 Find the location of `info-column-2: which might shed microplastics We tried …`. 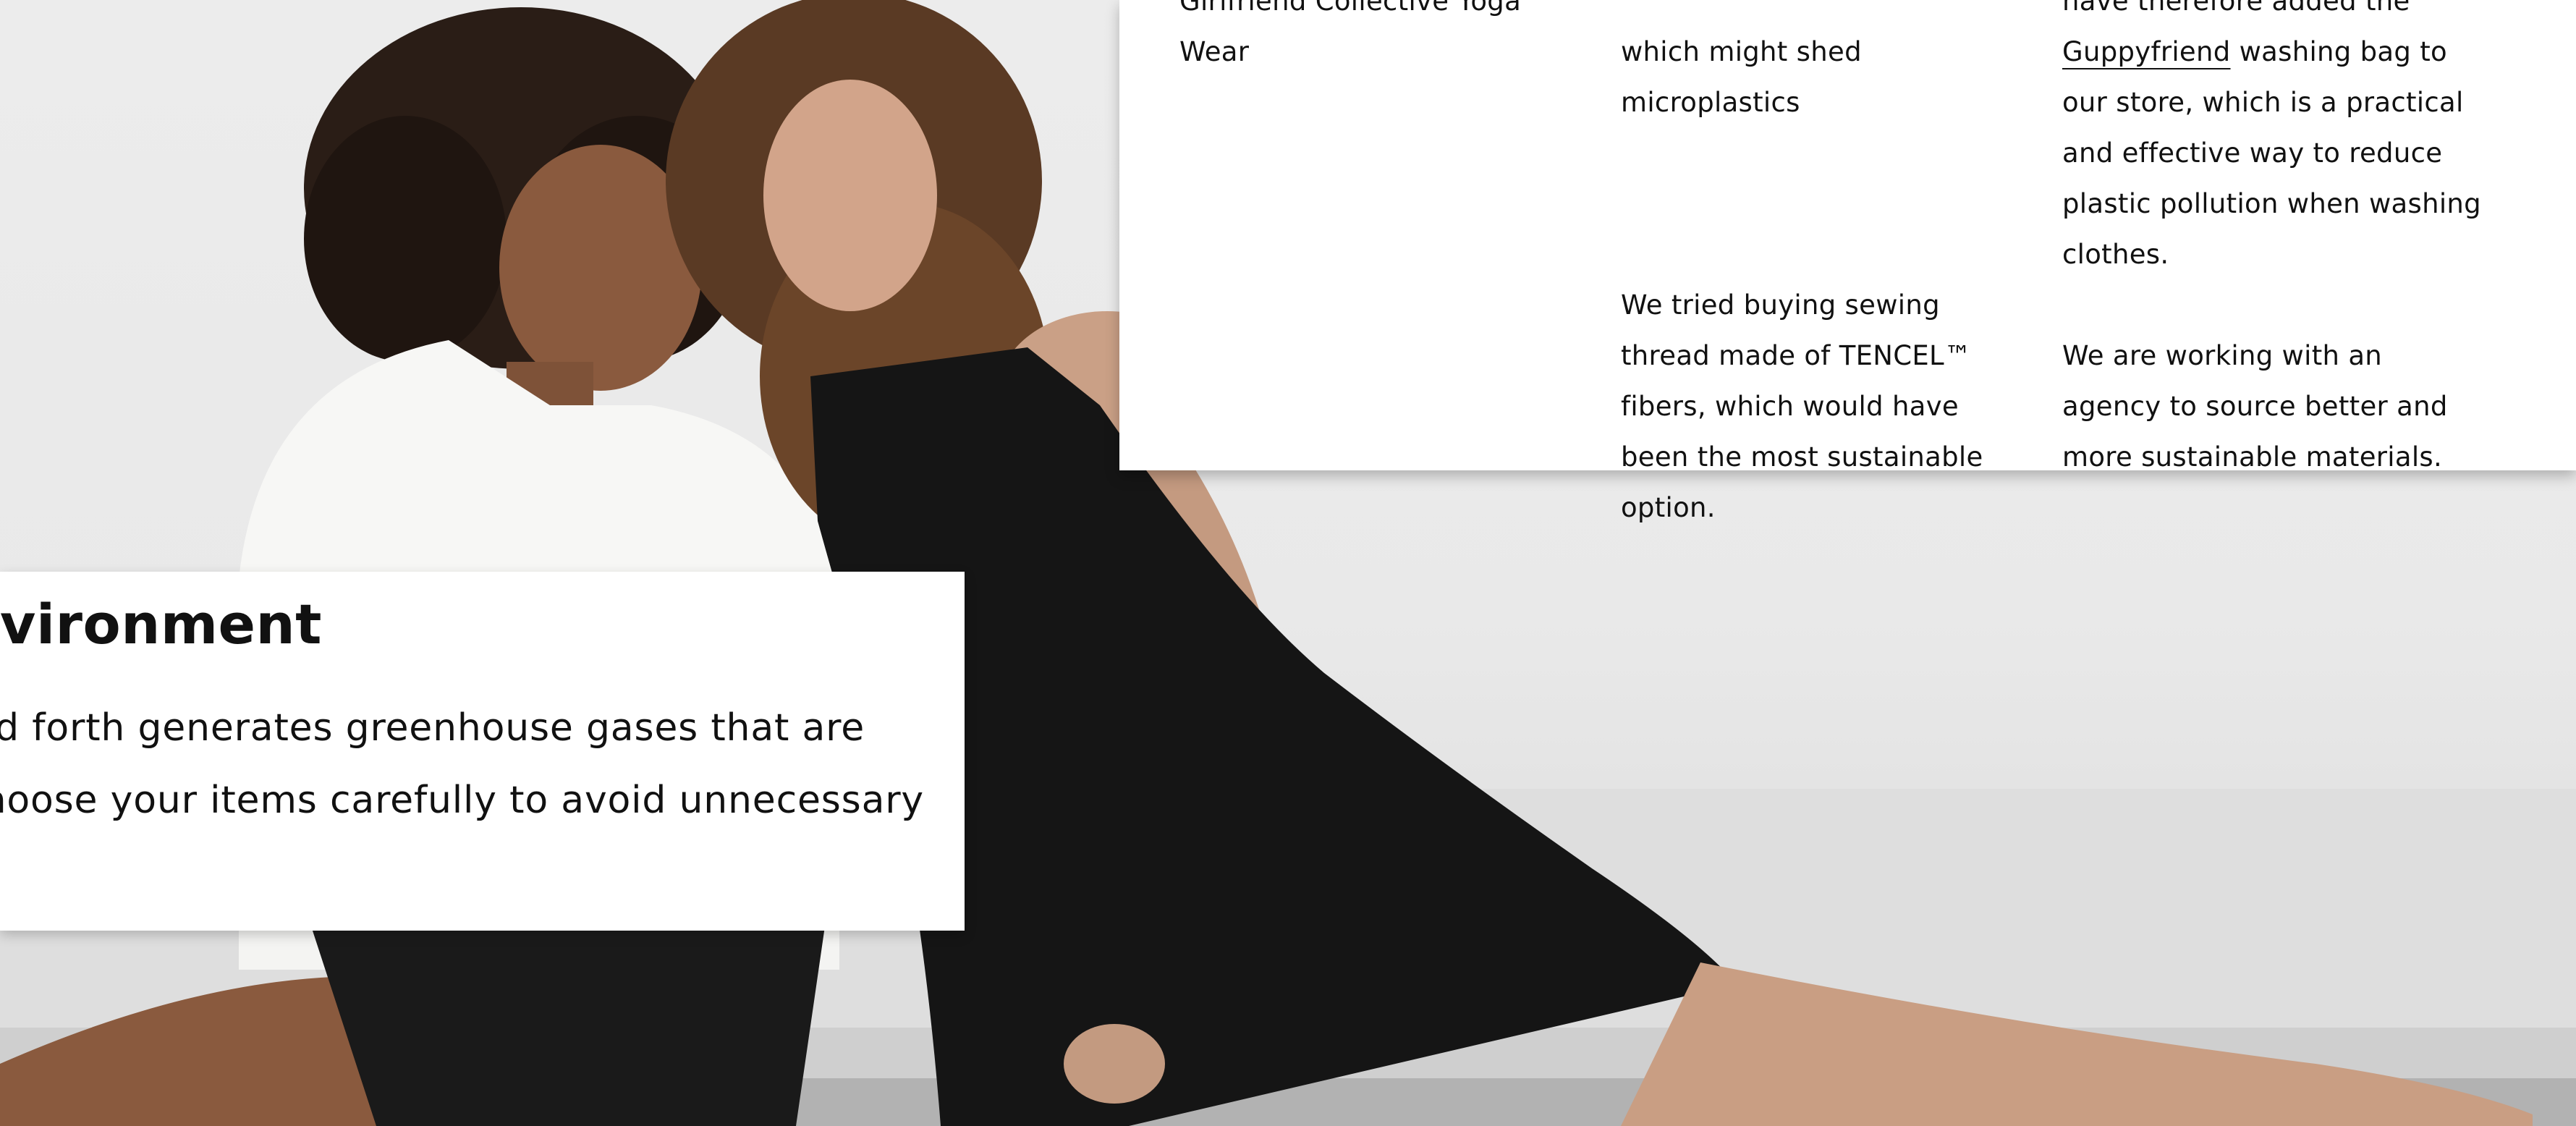

info-column-2: which might shed microplastics We tried … is located at coordinates (1823, 266).